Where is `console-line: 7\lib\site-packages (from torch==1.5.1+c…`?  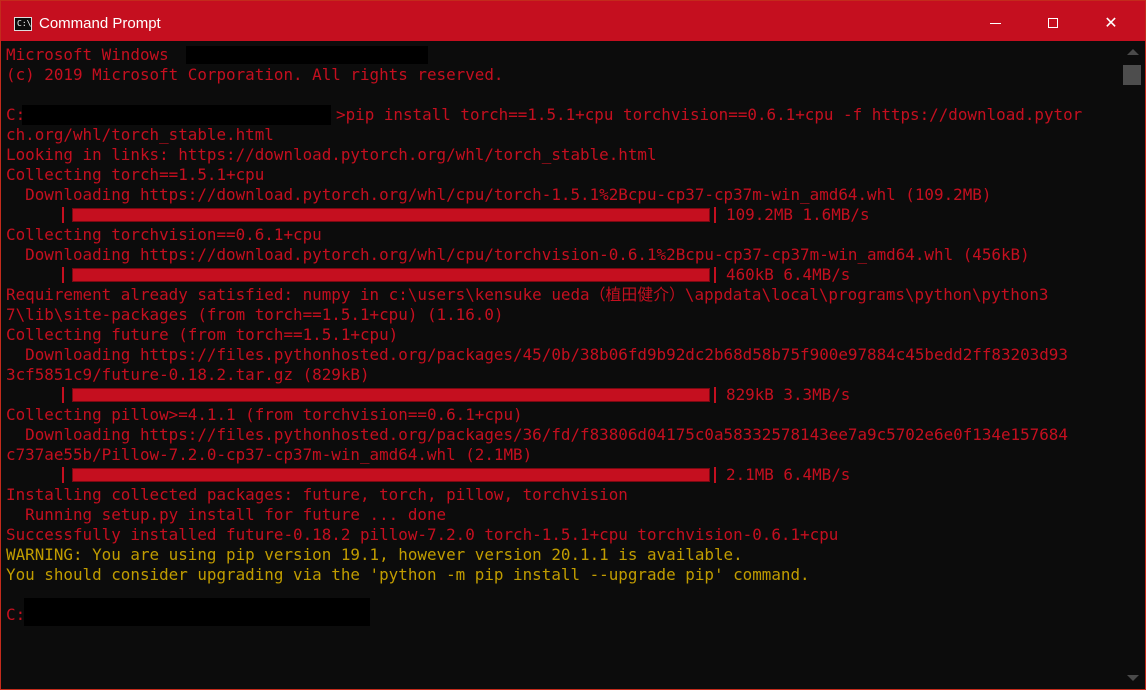
console-line: 7\lib\site-packages (from torch==1.5.1+c… is located at coordinates (255, 314).